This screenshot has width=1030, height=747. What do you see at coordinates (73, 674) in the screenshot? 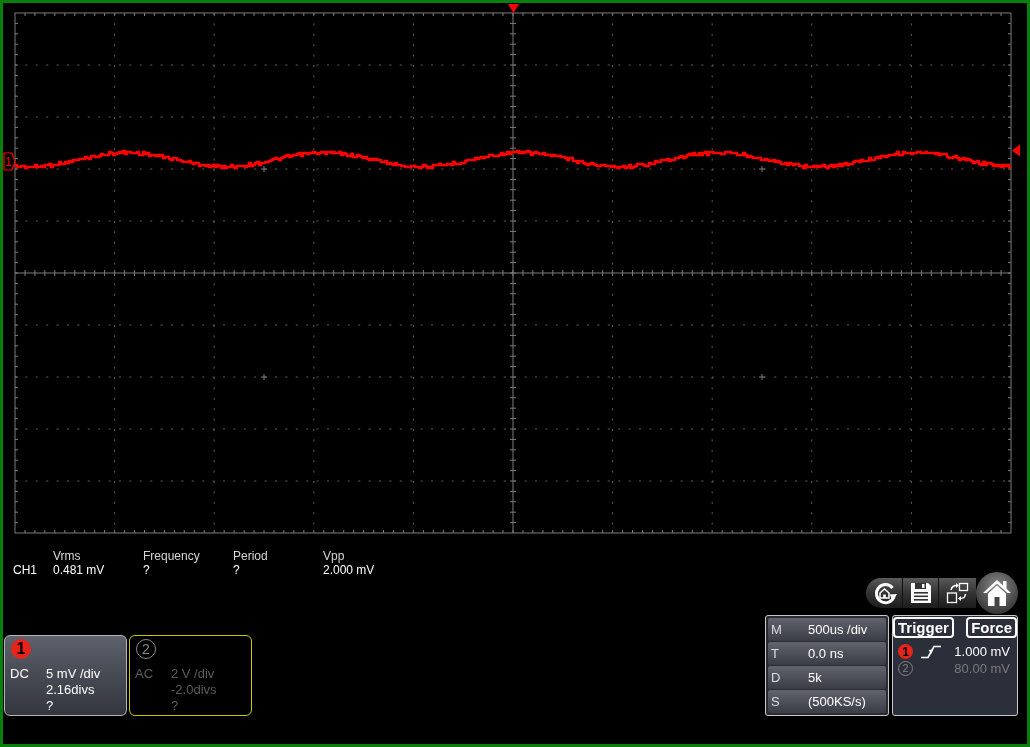
I see `scale-value: 5 mV /div` at bounding box center [73, 674].